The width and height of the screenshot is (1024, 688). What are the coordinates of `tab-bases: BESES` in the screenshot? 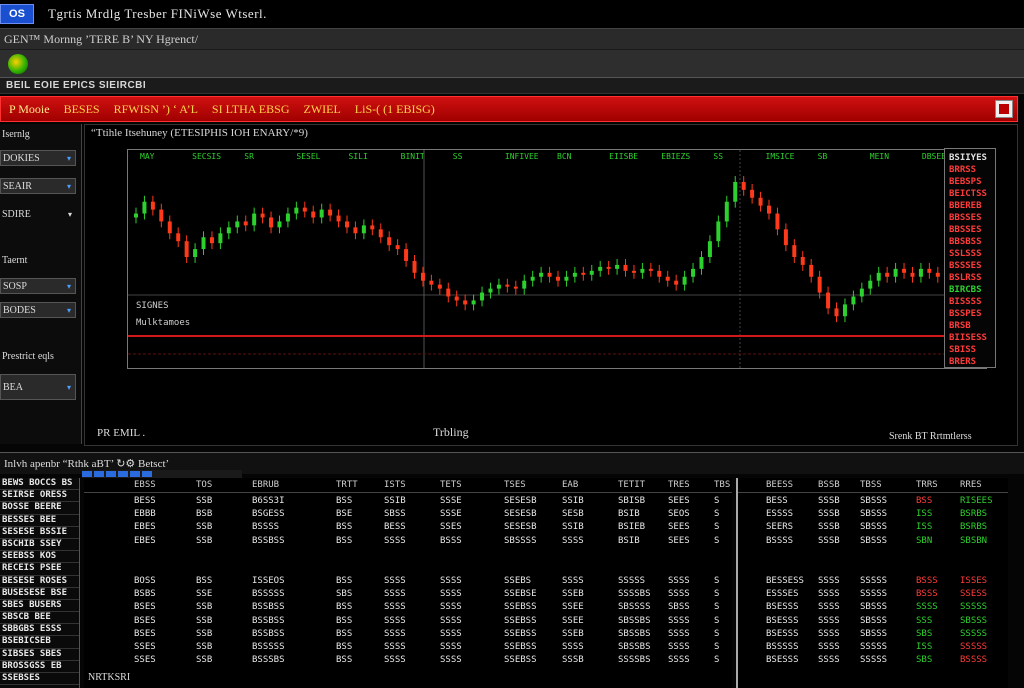 It's located at (82, 109).